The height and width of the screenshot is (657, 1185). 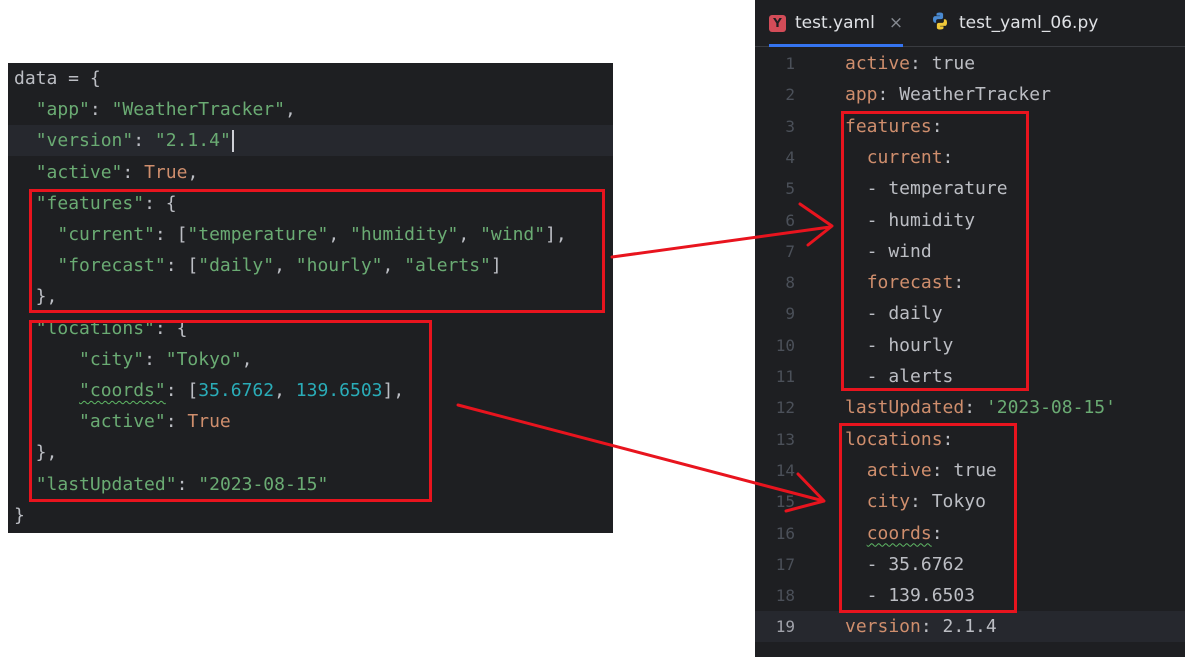 What do you see at coordinates (171, 484) in the screenshot?
I see `code-line-text: "lastUpdated": "2023-08-15"` at bounding box center [171, 484].